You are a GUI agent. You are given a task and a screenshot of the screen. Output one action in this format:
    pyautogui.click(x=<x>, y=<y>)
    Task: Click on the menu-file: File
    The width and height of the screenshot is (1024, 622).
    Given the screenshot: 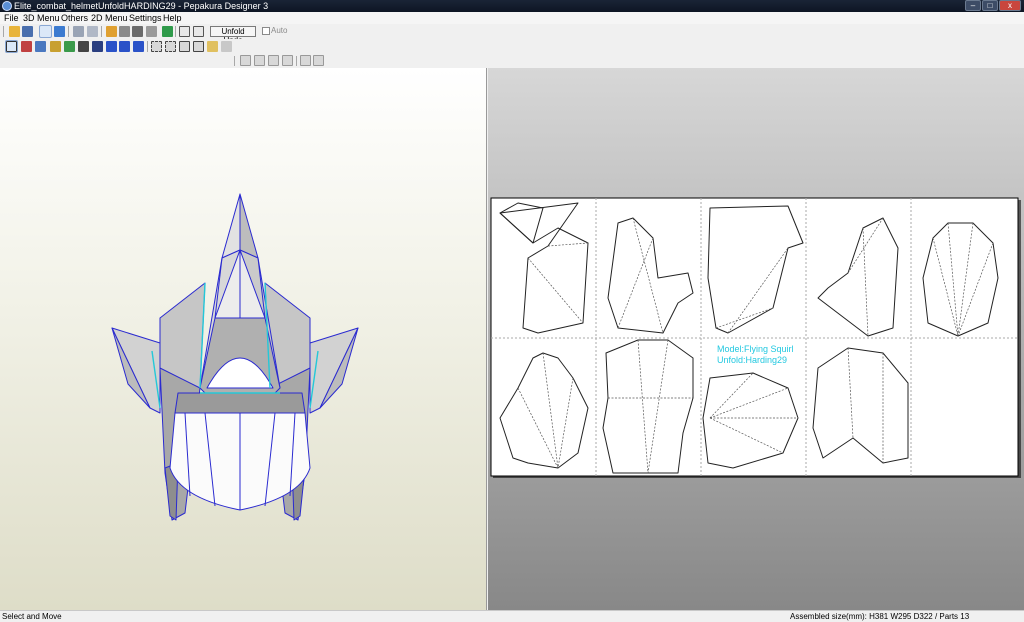 What is the action you would take?
    pyautogui.click(x=11, y=18)
    